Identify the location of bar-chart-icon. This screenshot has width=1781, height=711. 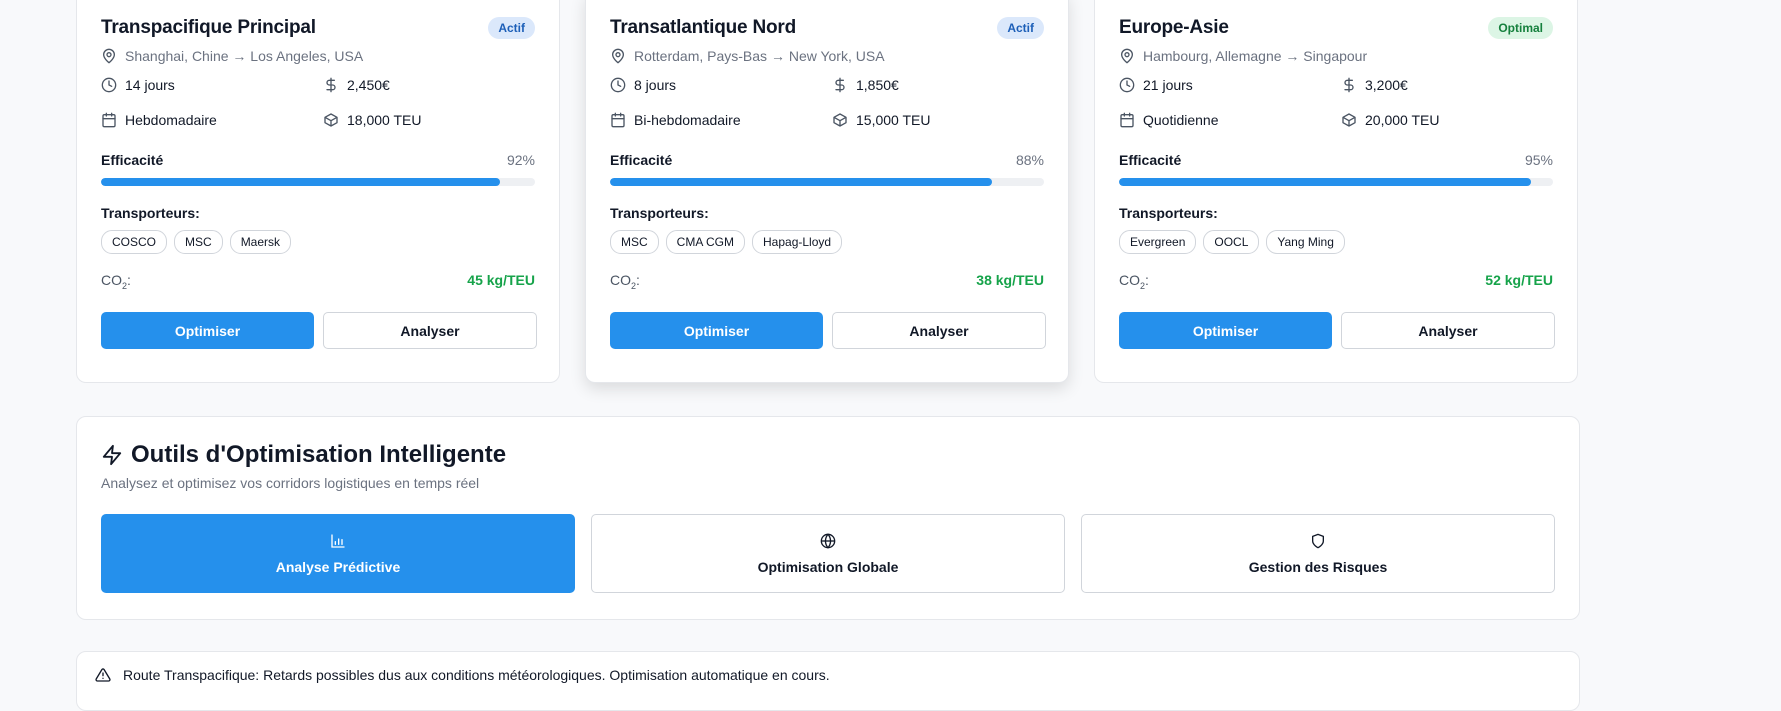
(338, 541).